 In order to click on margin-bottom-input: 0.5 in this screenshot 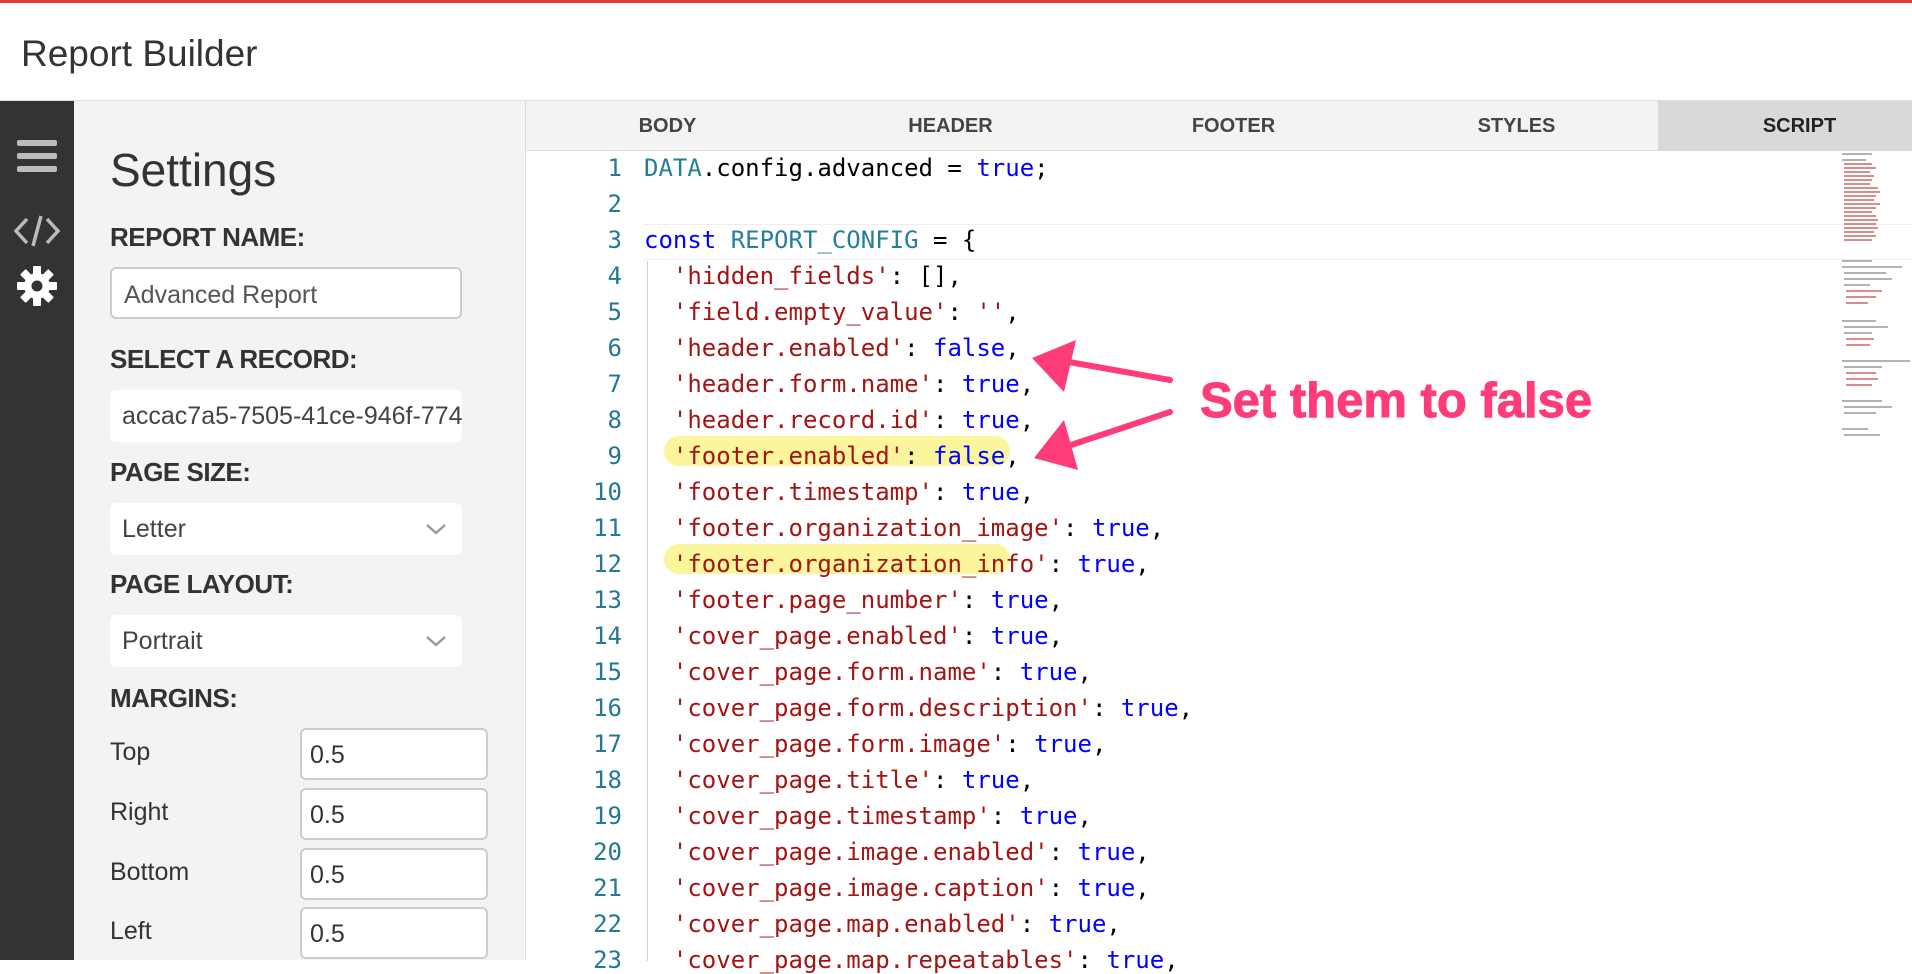, I will do `click(394, 874)`.